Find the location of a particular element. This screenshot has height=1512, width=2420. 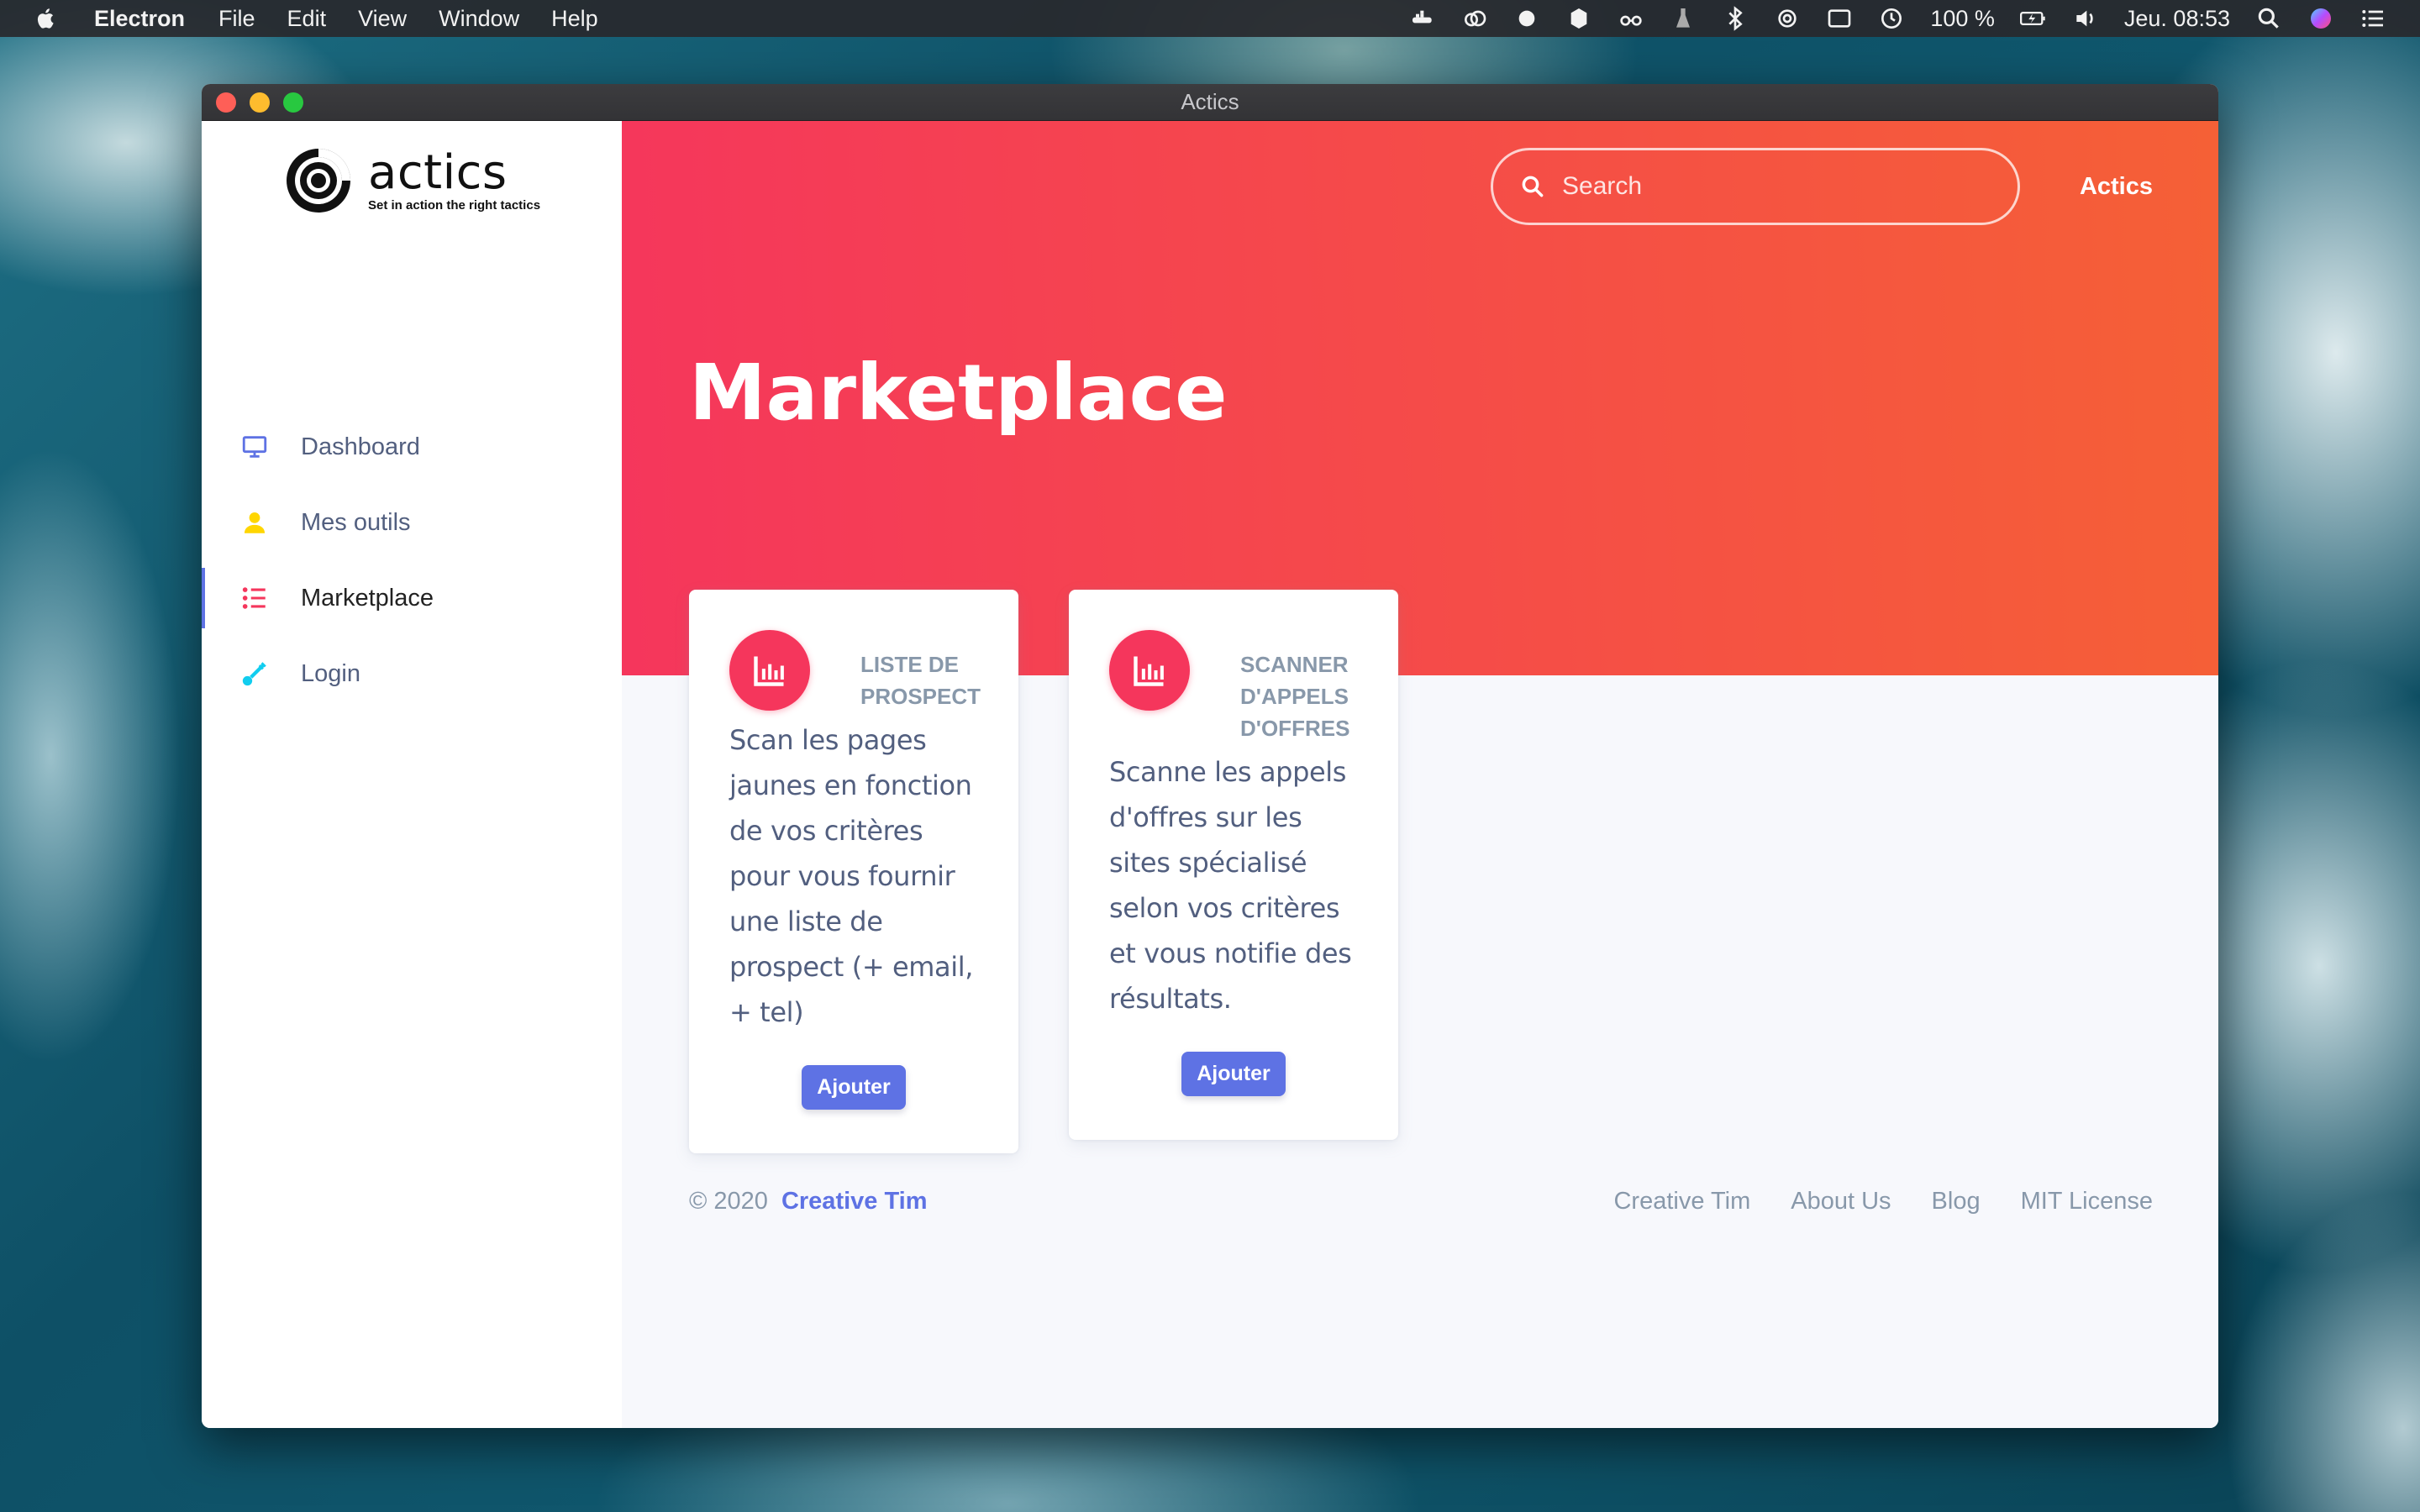

user-icon is located at coordinates (255, 522).